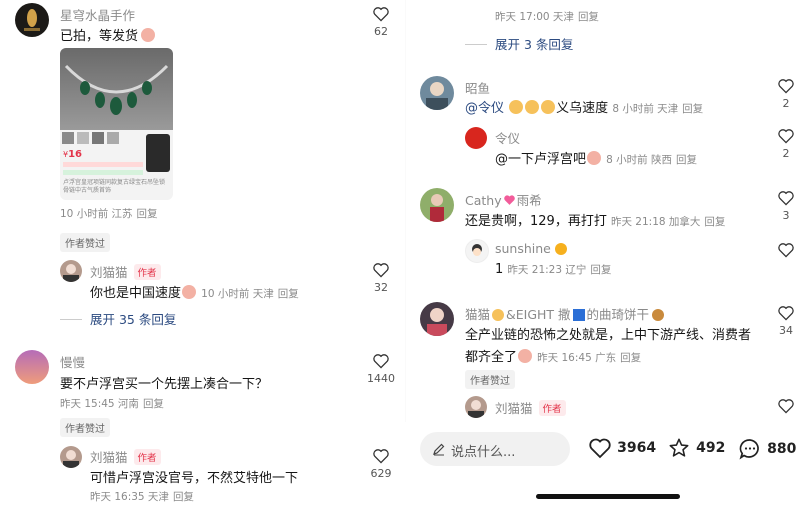 The height and width of the screenshot is (506, 810). I want to click on comment-text: 还是贵啊，129，再打打 昨天 21:18 加拿大 回复, so click(595, 221).